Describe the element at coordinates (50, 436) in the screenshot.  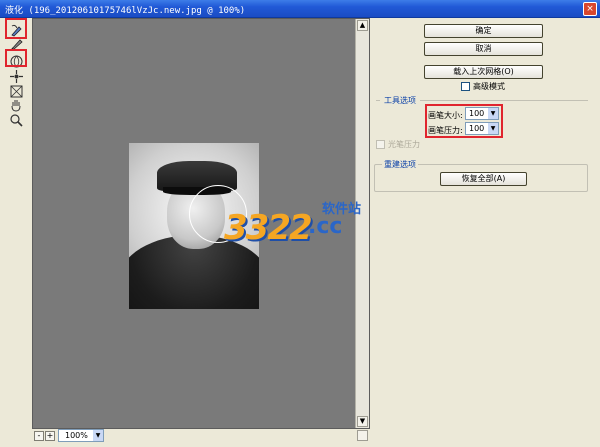
I see `zoom-in-button: +` at that location.